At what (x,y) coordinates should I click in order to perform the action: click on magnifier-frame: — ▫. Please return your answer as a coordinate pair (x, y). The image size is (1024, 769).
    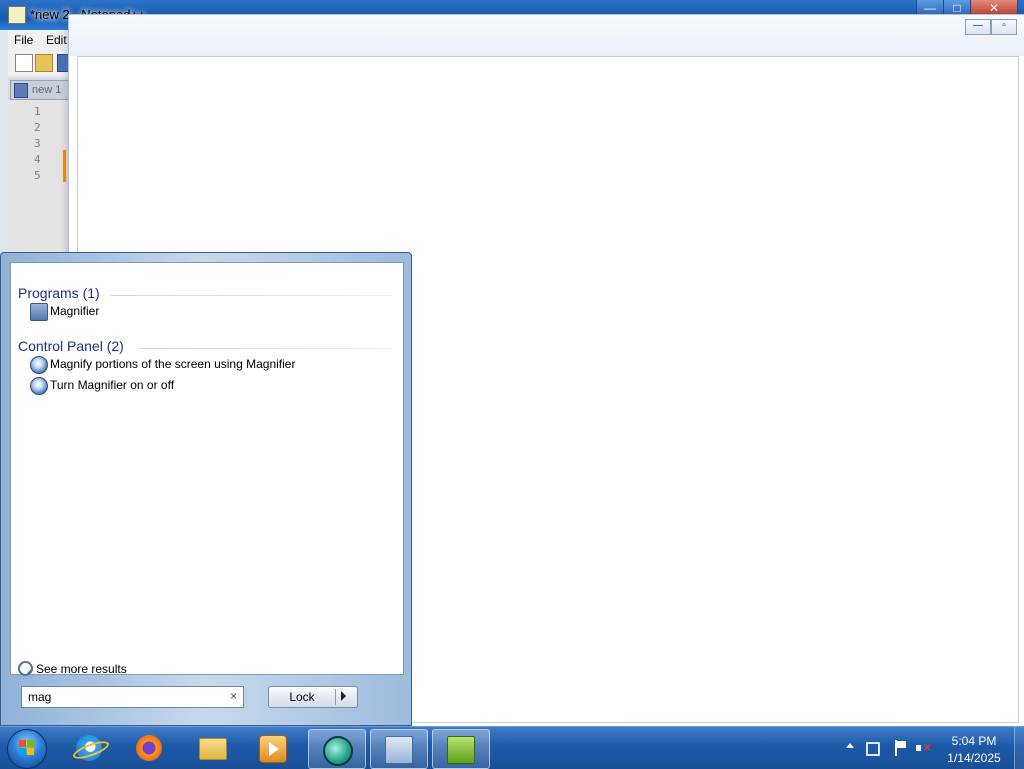
    Looking at the image, I should click on (546, 35).